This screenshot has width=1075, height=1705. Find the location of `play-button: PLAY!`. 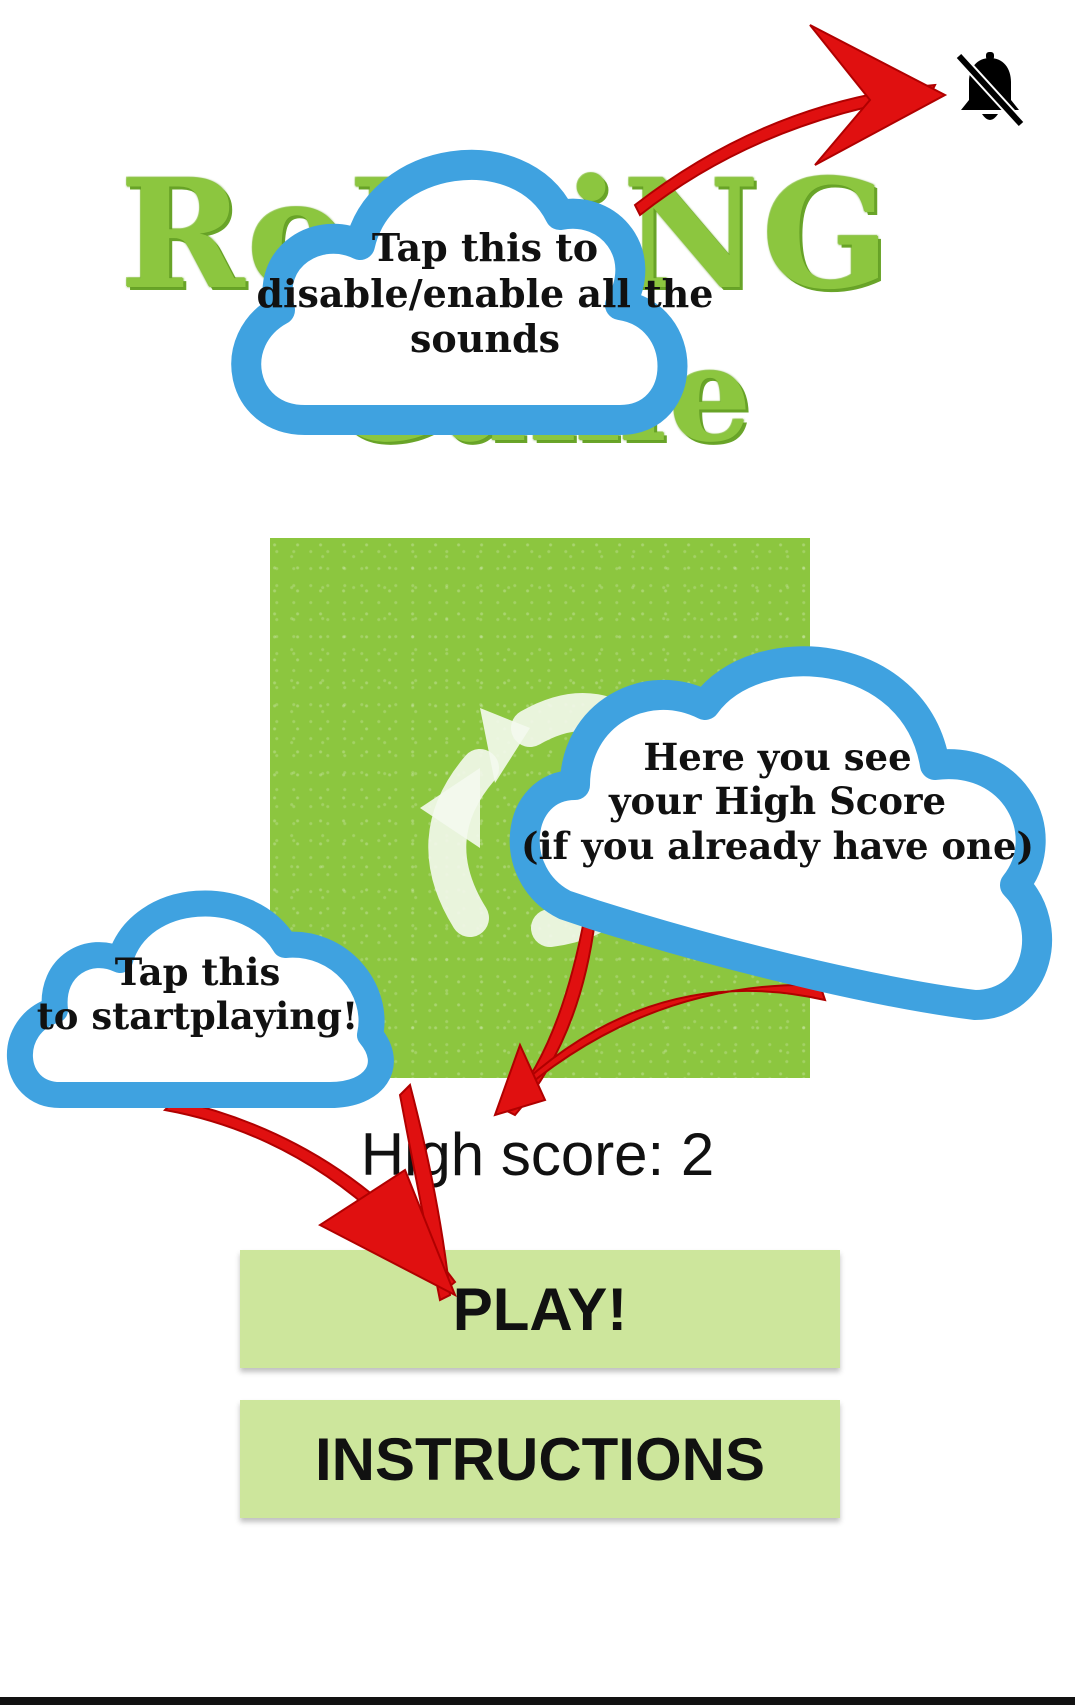

play-button: PLAY! is located at coordinates (540, 1309).